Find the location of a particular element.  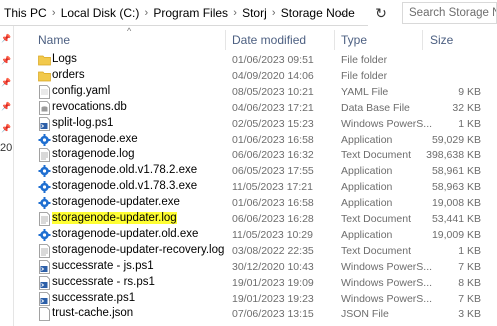

breadcrumb-local-disk: Local Disk (C:) is located at coordinates (100, 13).